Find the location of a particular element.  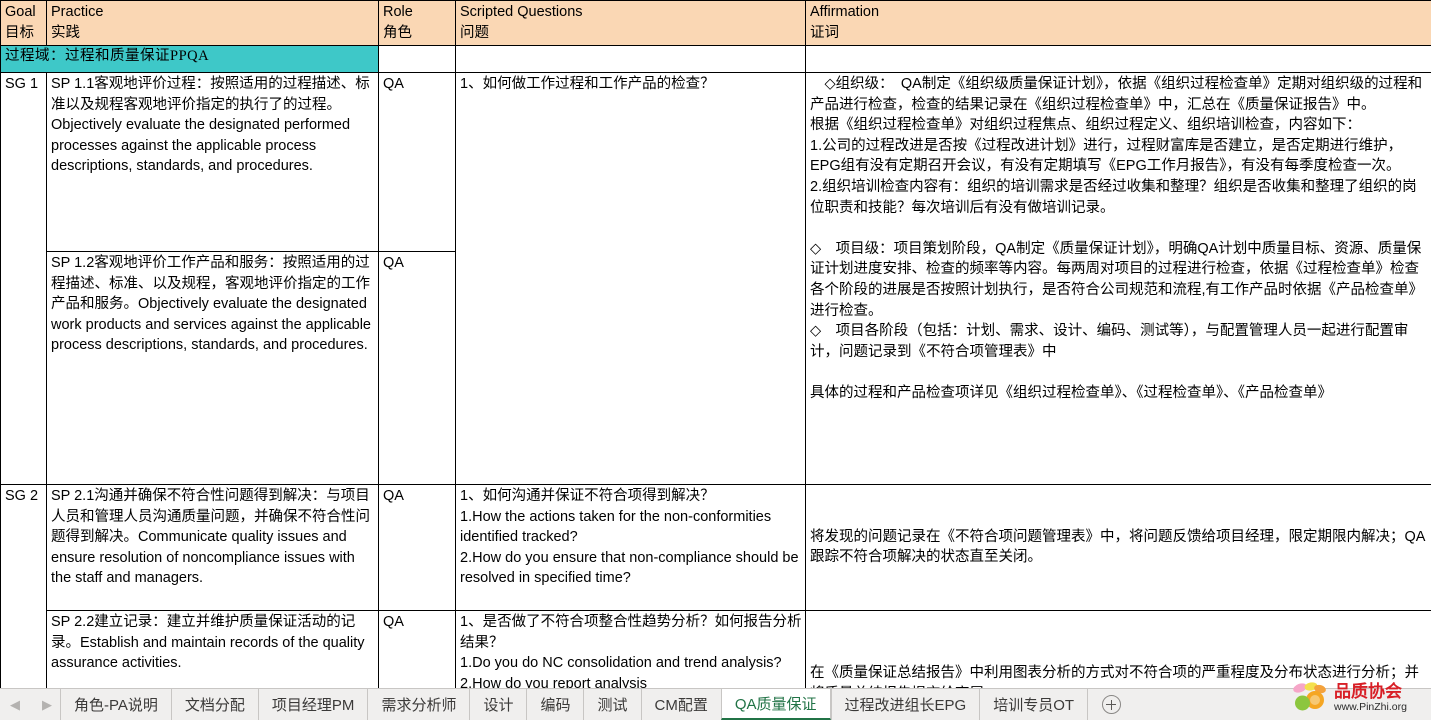

column-header-questions: Scripted Questions 问题 is located at coordinates (630, 23).